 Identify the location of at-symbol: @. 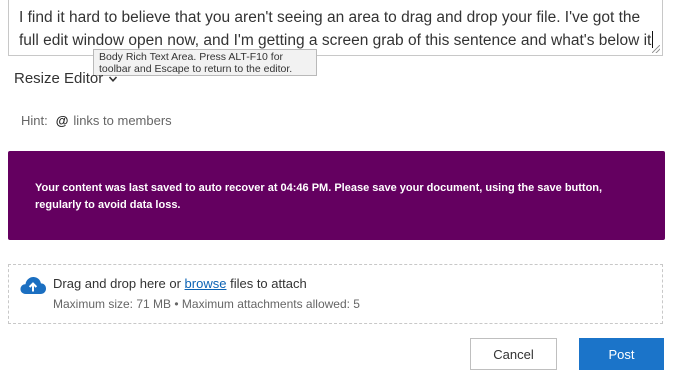
(62, 120).